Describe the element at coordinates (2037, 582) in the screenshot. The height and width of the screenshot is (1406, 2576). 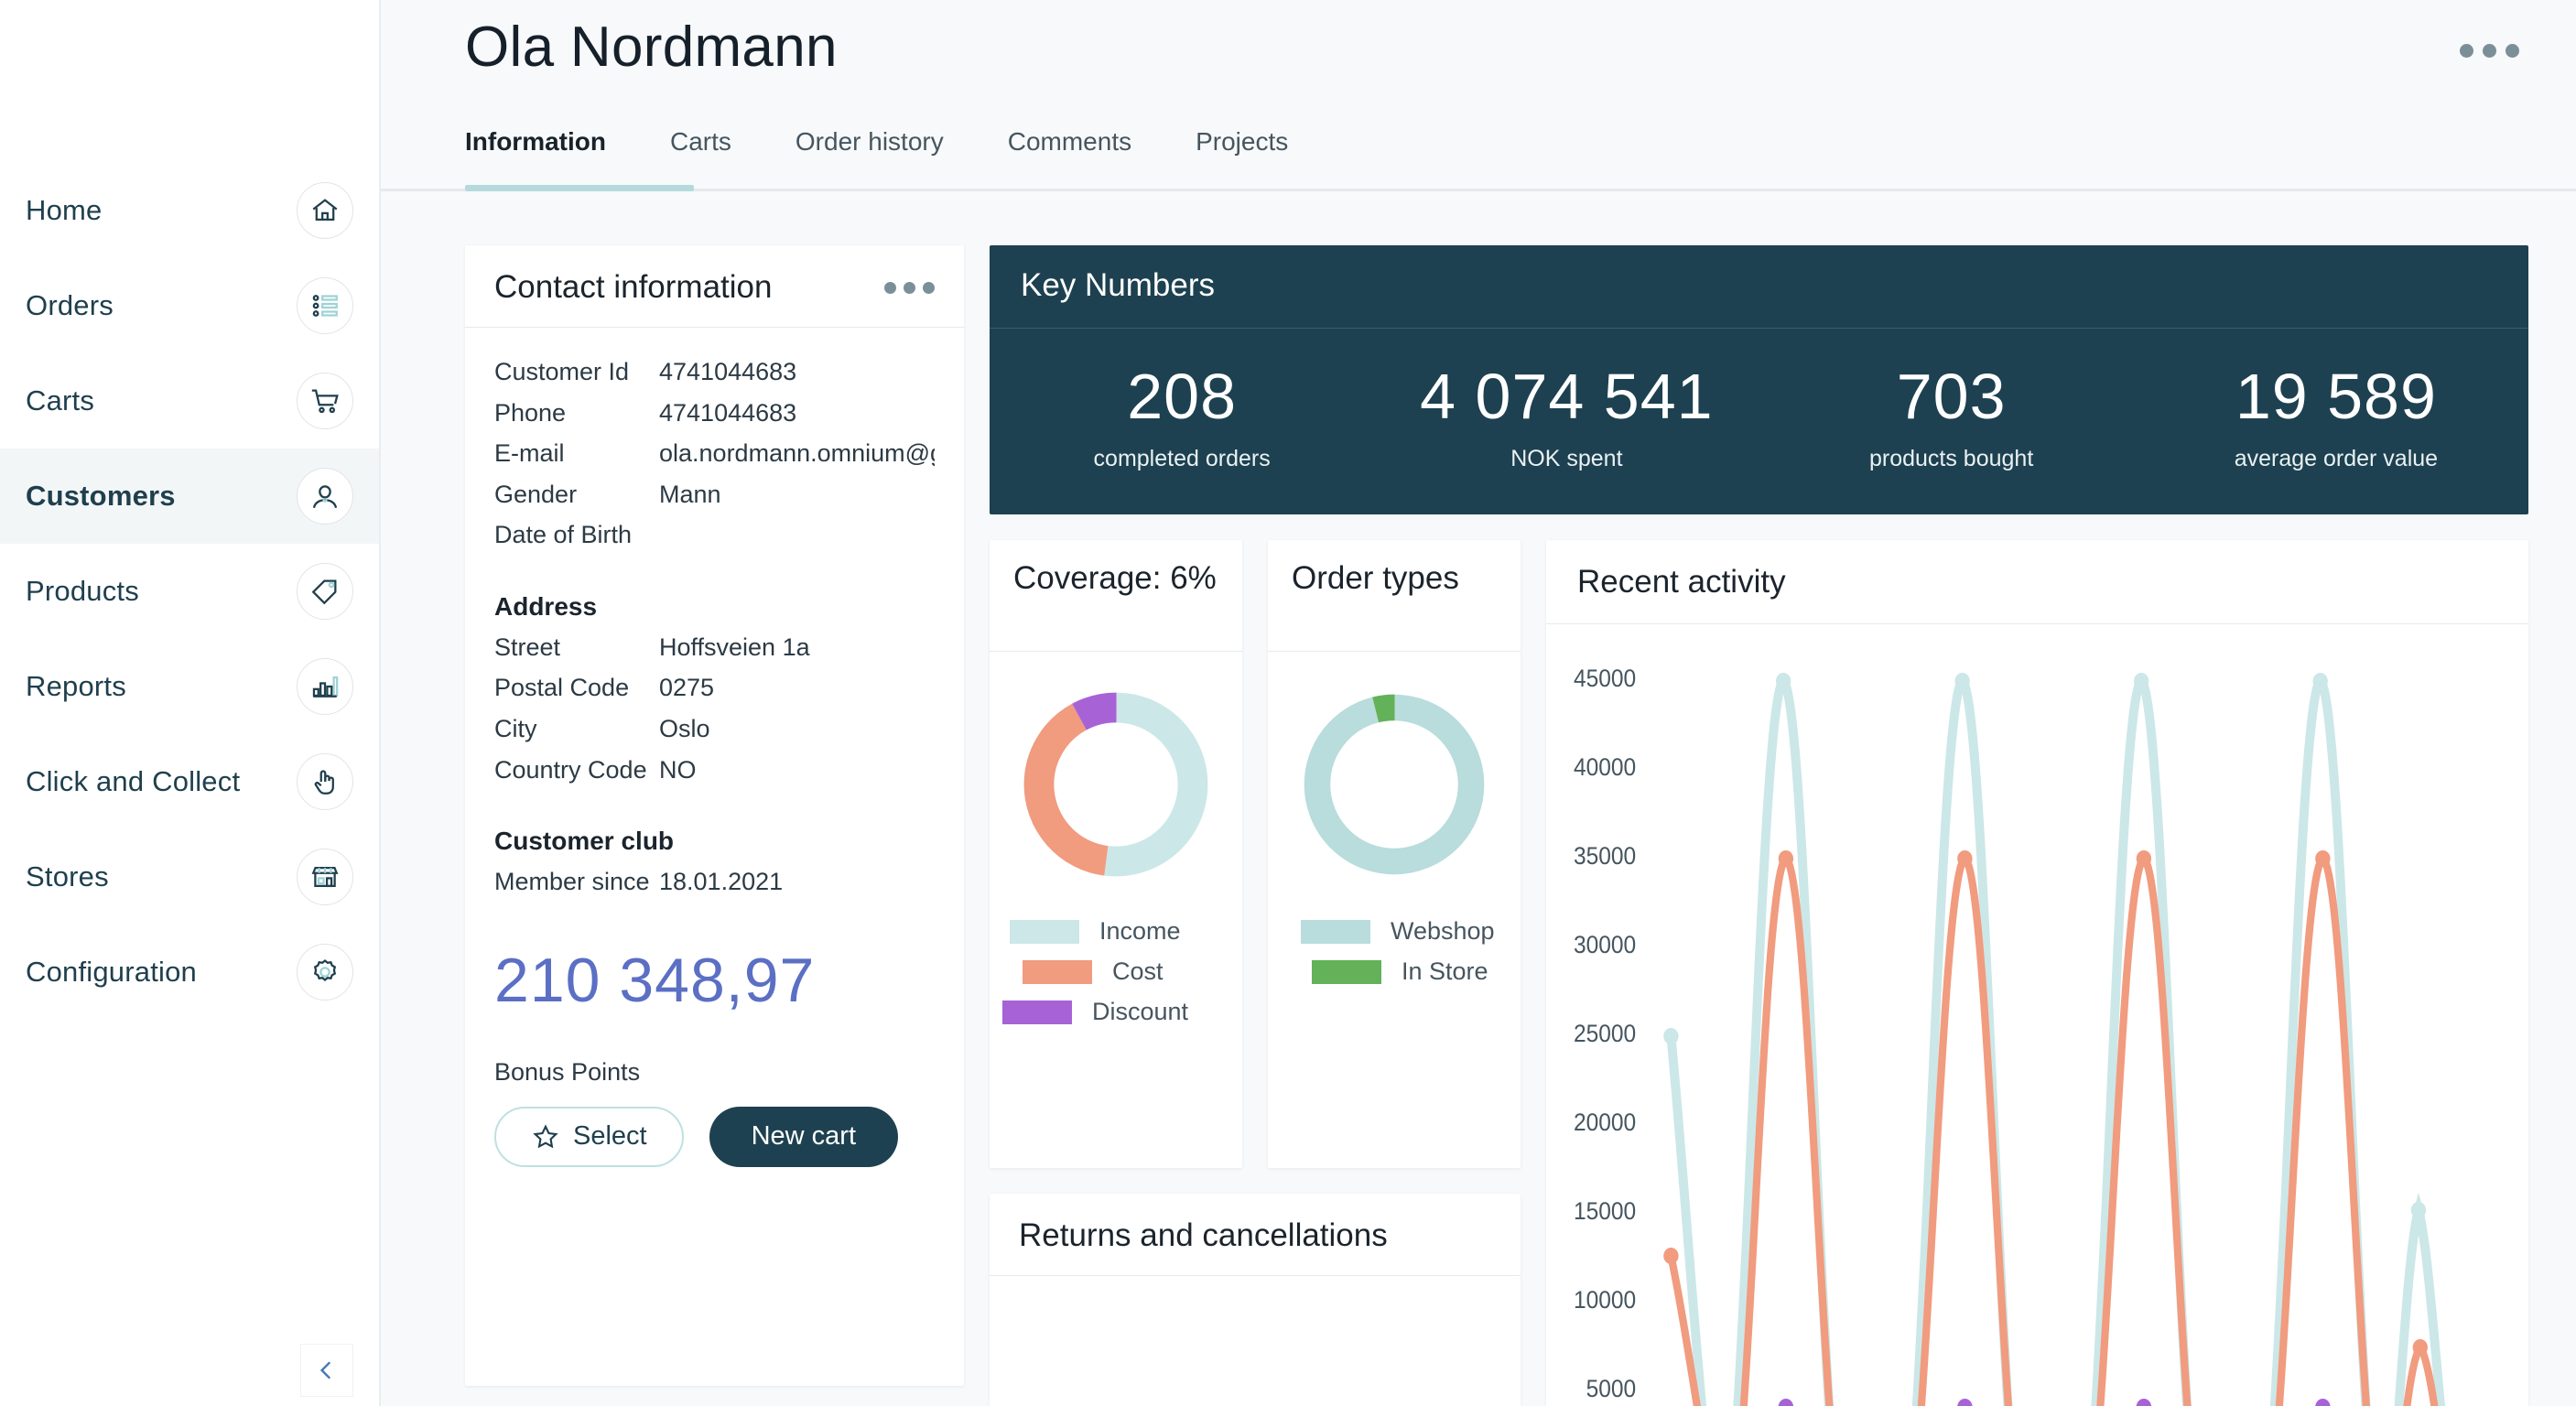
I see `recent-activity-header: Recent activity` at that location.